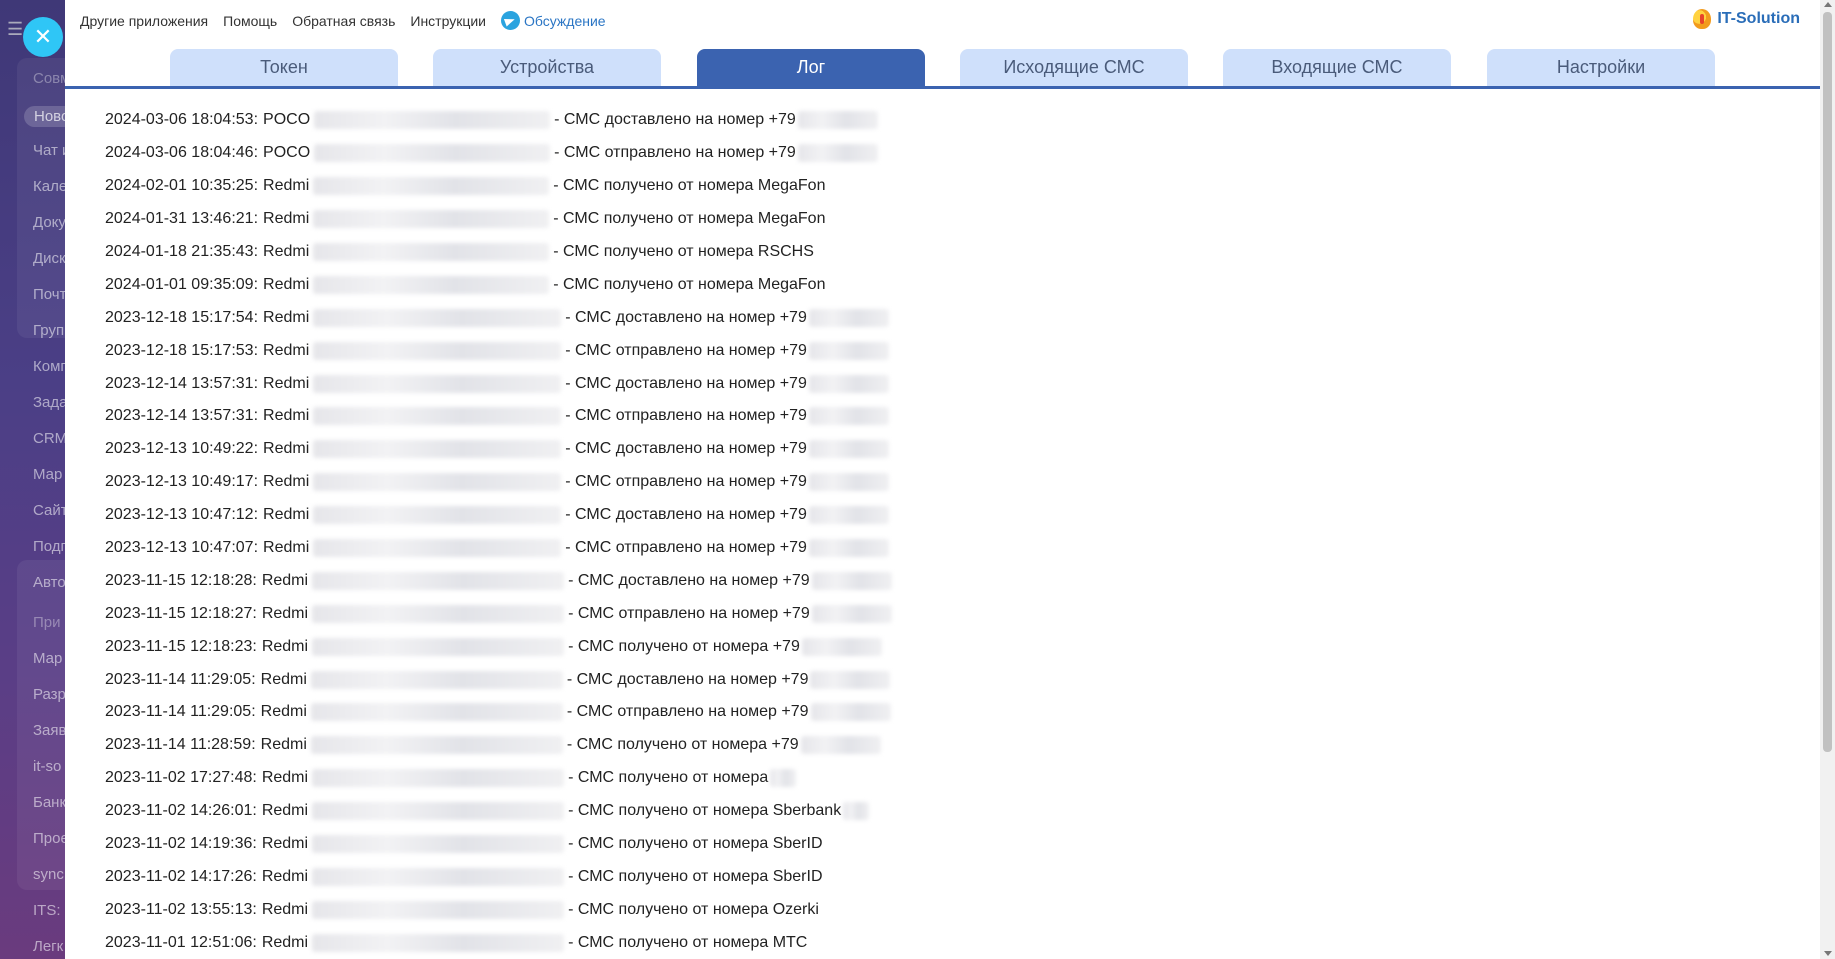  I want to click on sidebar-item: Комп, so click(51, 366).